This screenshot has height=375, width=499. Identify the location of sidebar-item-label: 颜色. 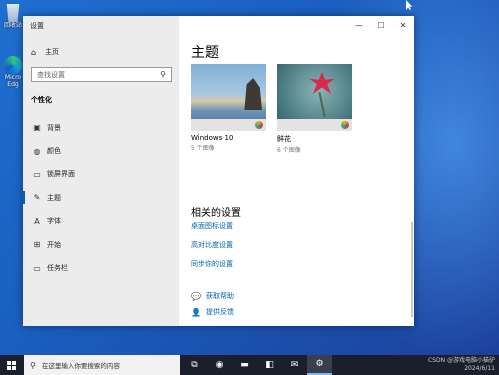
(54, 151).